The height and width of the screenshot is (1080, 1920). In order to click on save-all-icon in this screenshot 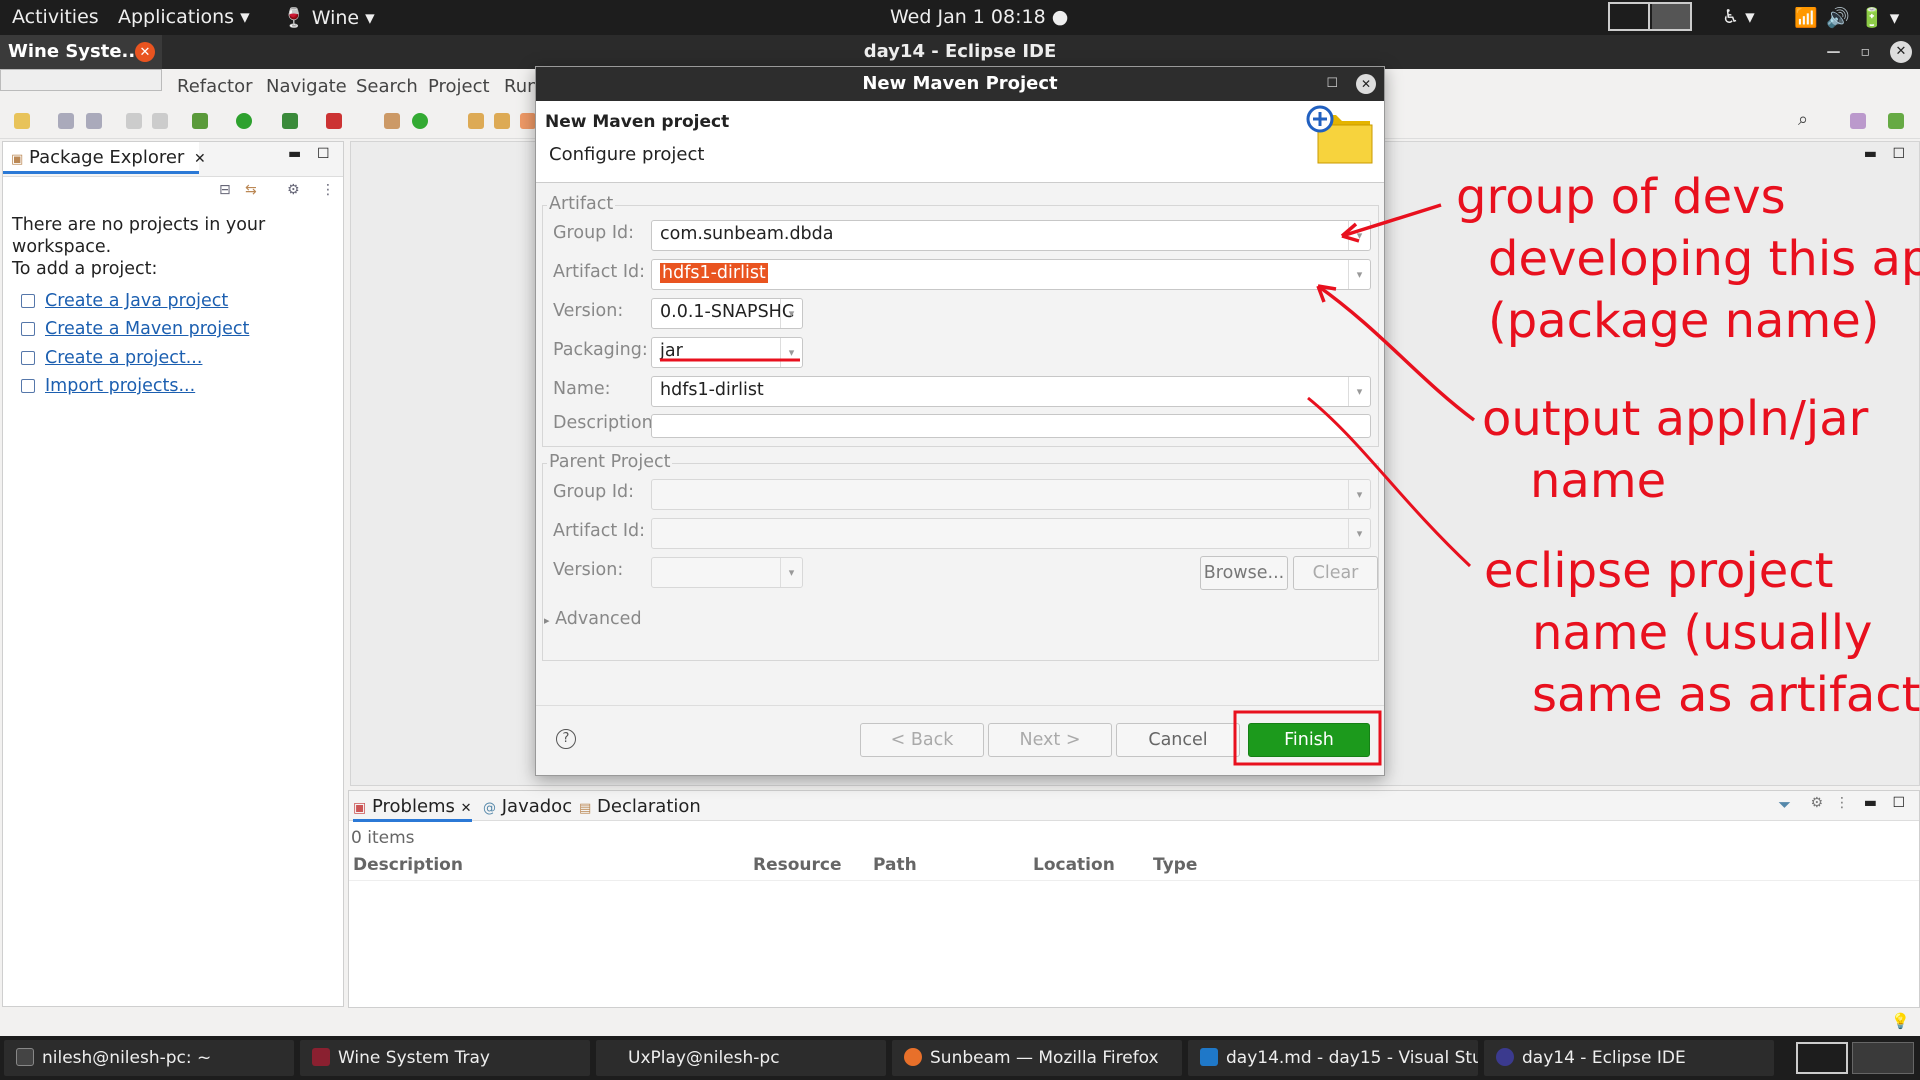, I will do `click(94, 121)`.